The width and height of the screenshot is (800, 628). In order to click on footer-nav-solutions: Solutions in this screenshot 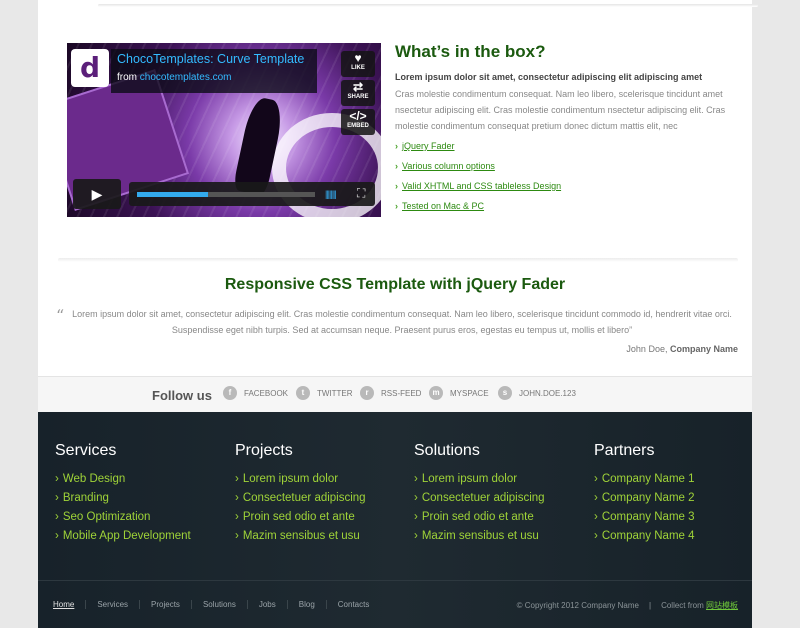, I will do `click(218, 604)`.